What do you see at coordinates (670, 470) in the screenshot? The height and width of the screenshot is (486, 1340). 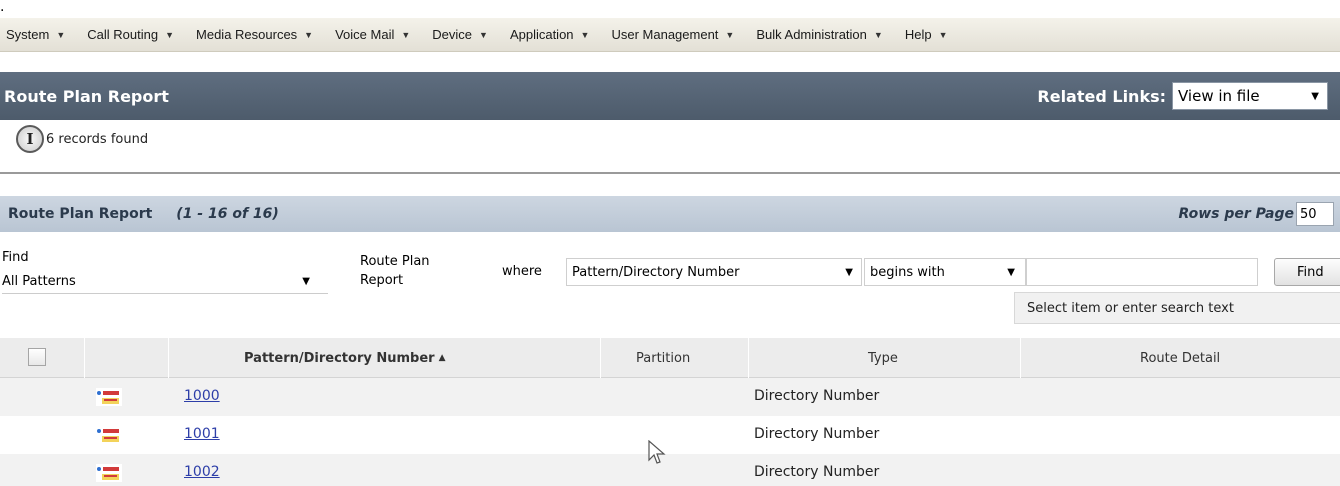 I see `table-row: 1002 Directory Number` at bounding box center [670, 470].